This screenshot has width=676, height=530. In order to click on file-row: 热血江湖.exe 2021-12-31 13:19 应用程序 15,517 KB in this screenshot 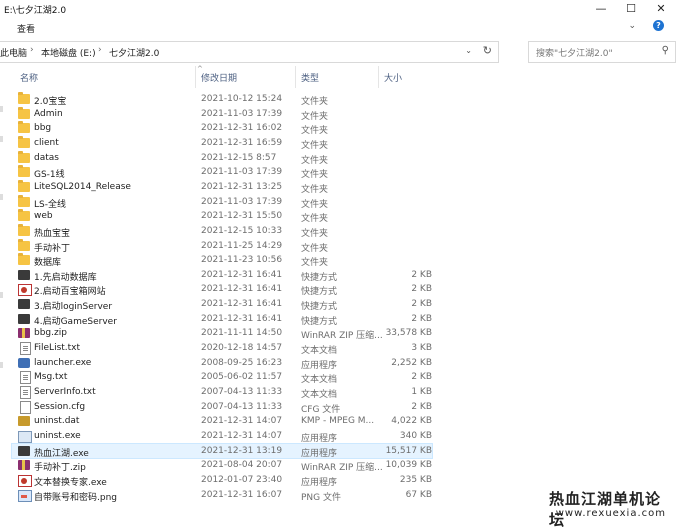, I will do `click(222, 451)`.